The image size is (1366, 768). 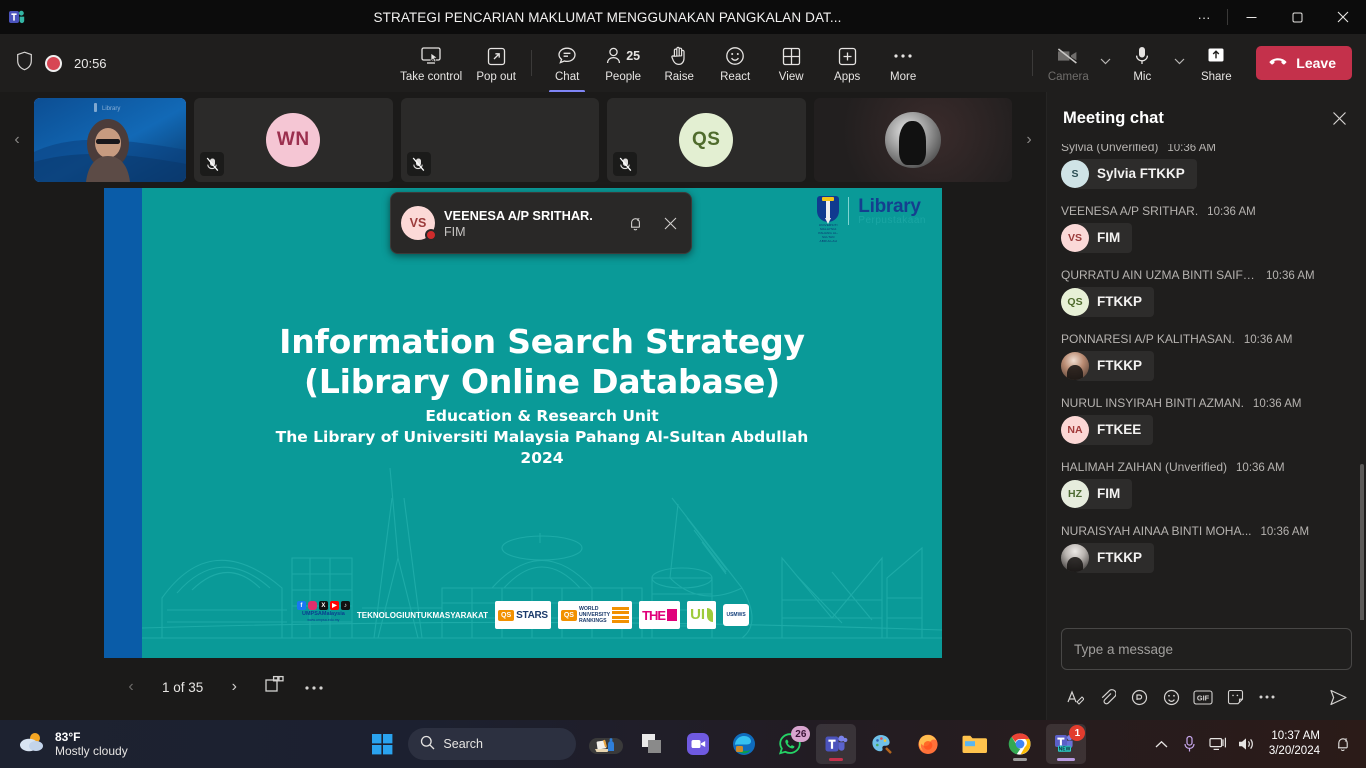 I want to click on qs-mark: QS, so click(x=506, y=615).